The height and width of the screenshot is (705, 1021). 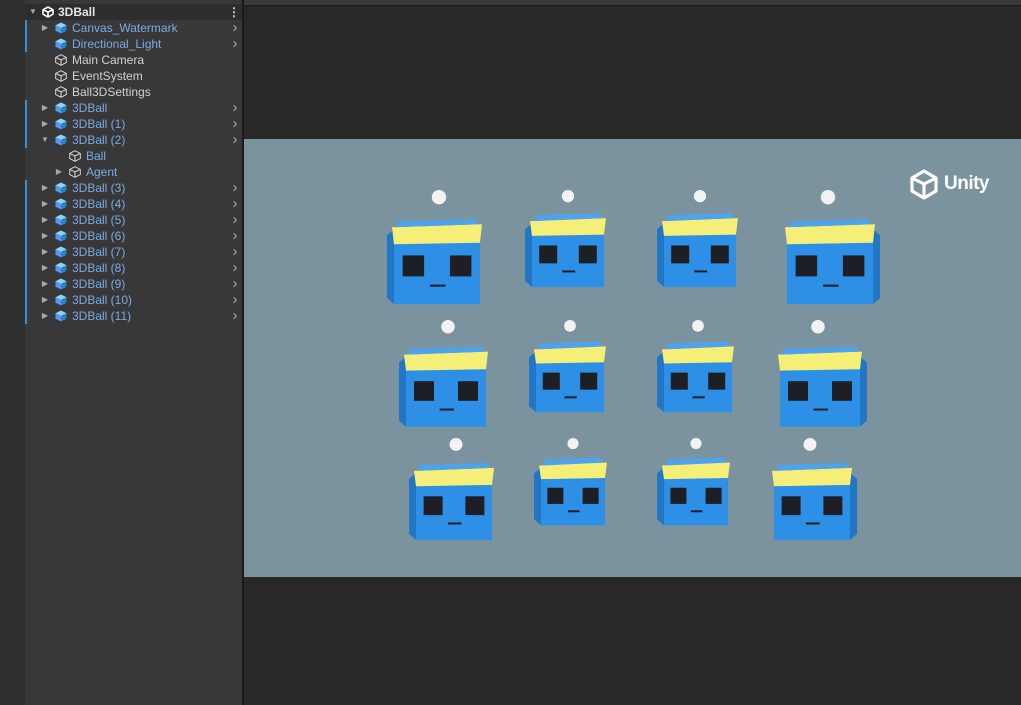 I want to click on hierarchy-item: Directional_Light ›, so click(x=133, y=44).